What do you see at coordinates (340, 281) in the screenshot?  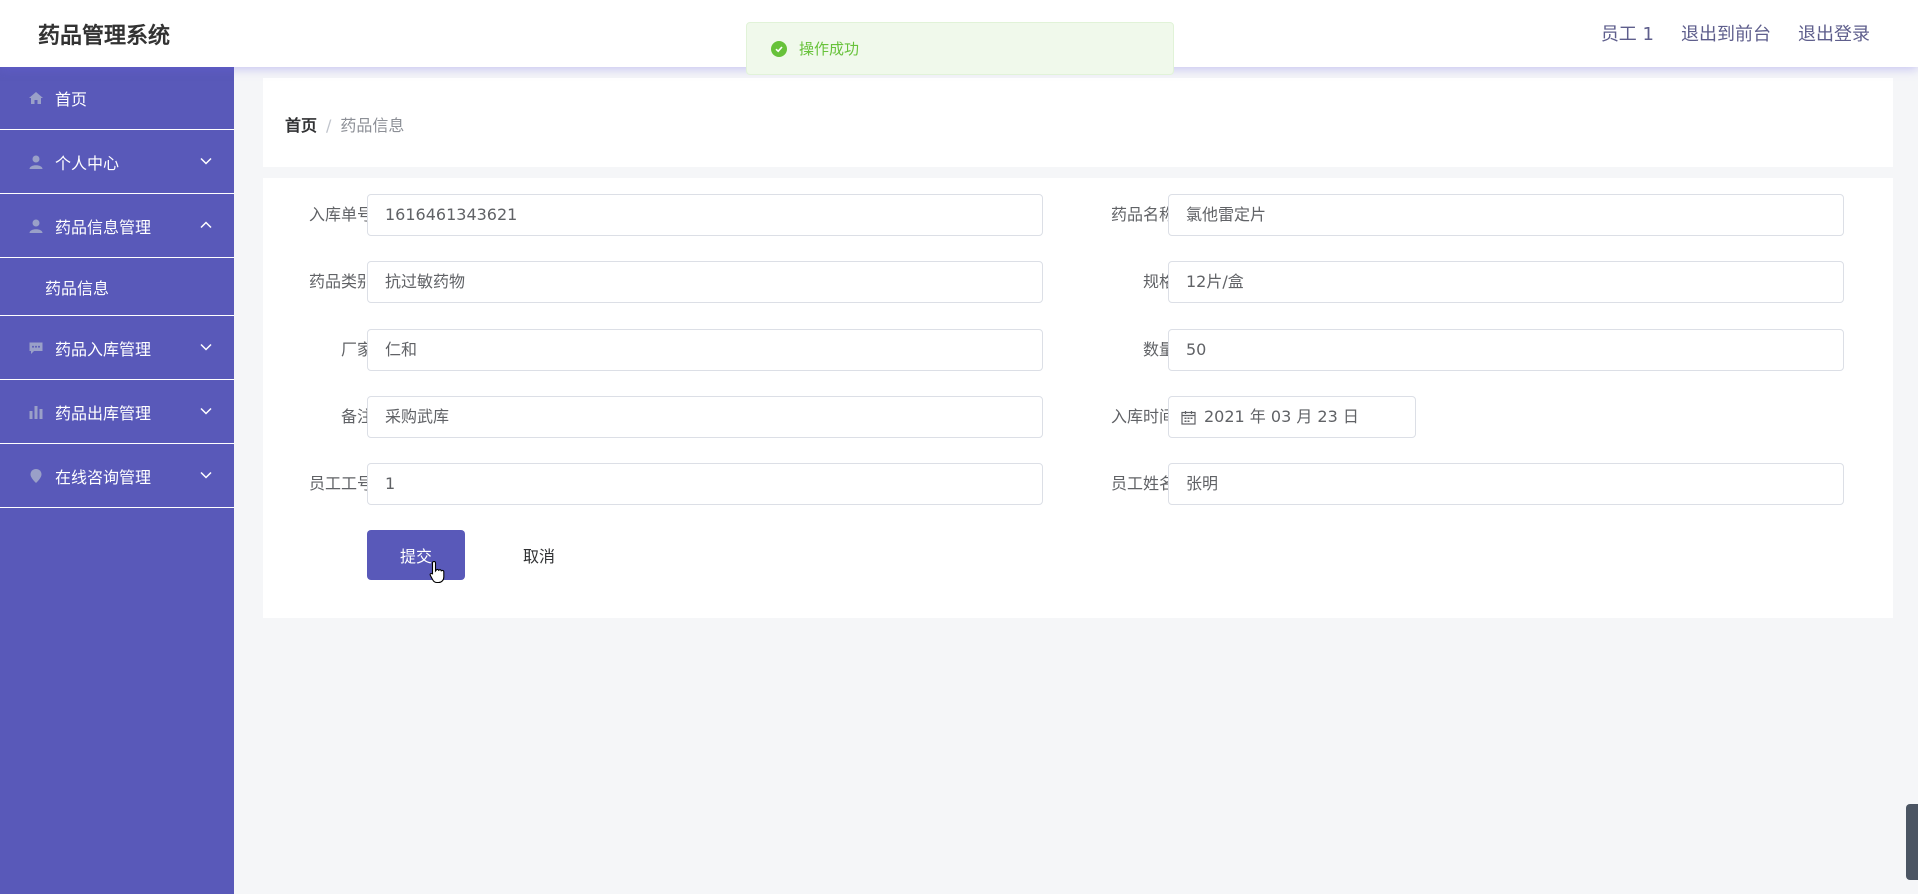 I see `category-label: 药品类别` at bounding box center [340, 281].